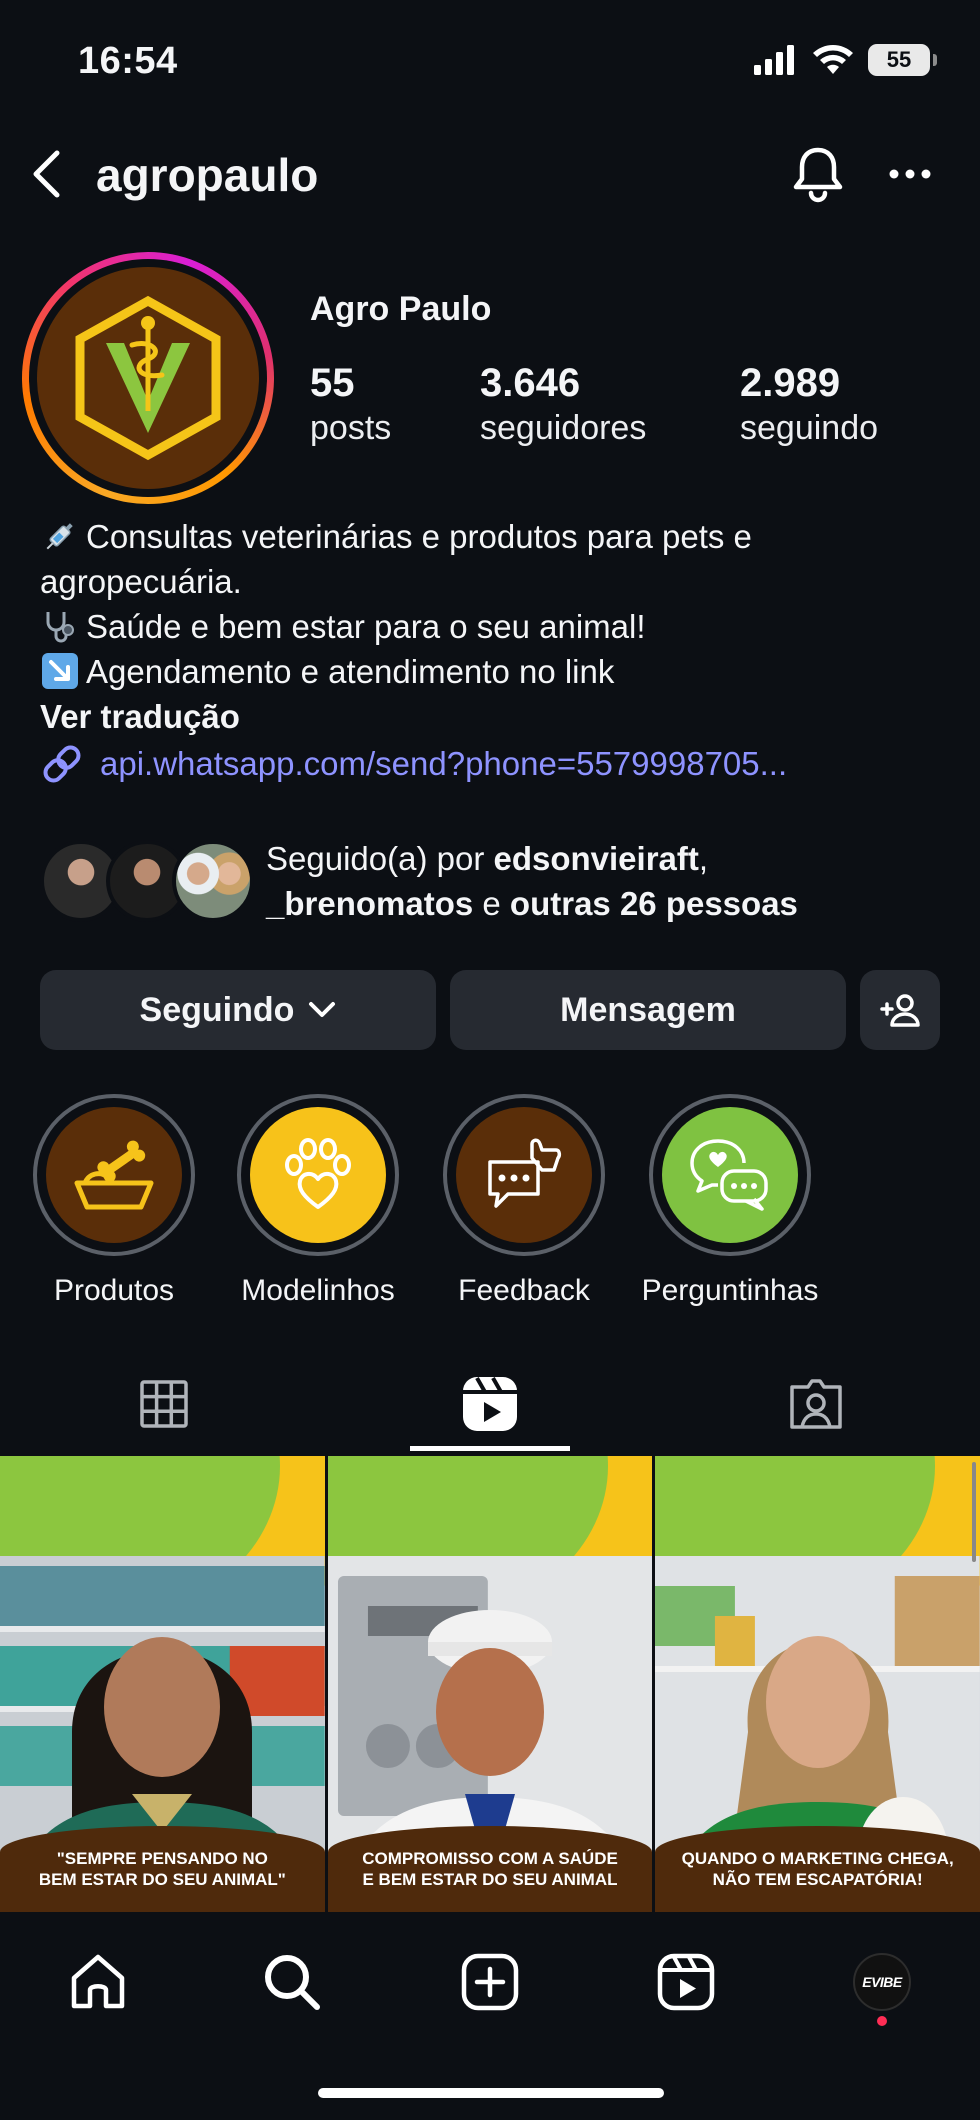 The image size is (980, 2120). I want to click on create-icon, so click(490, 1982).